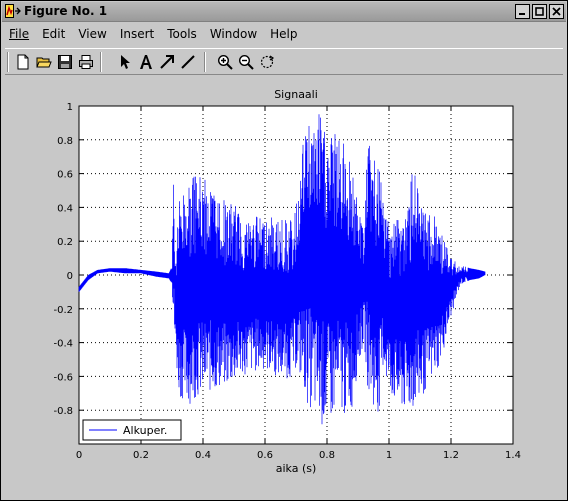 This screenshot has height=501, width=568. What do you see at coordinates (65, 141) in the screenshot?
I see `y-tick-label: 0.8` at bounding box center [65, 141].